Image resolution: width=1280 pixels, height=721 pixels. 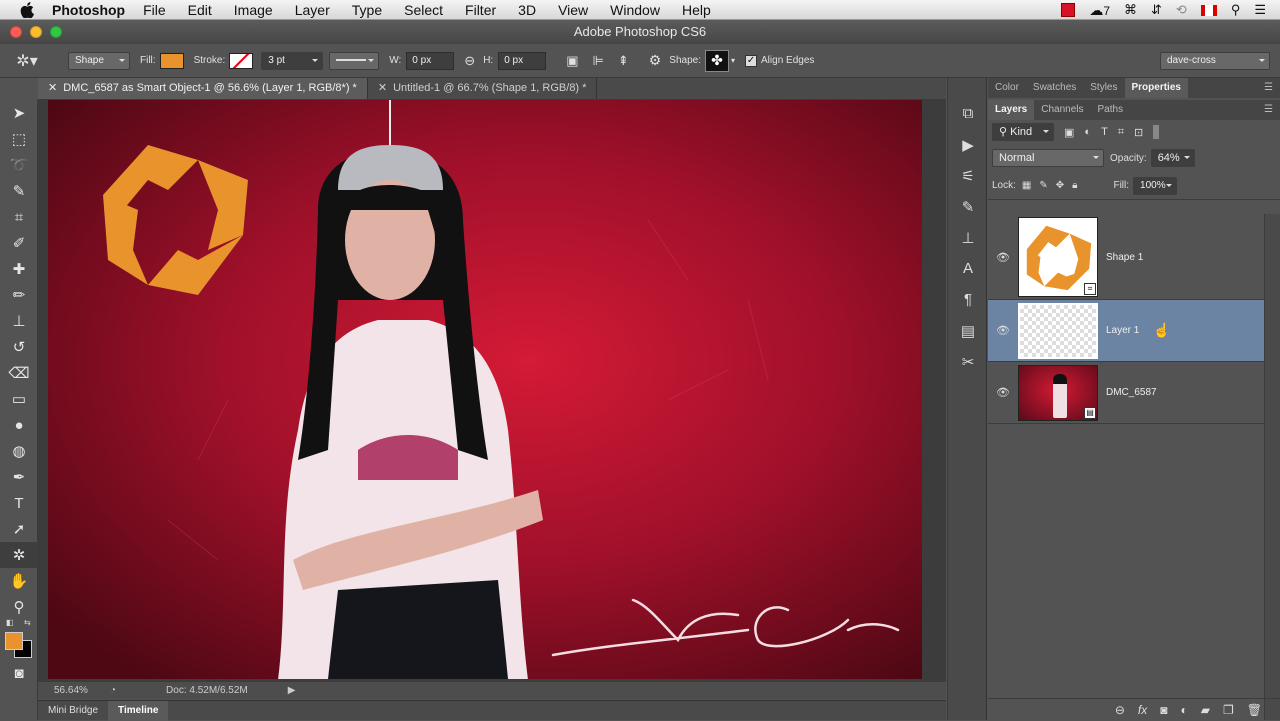 What do you see at coordinates (79, 690) in the screenshot?
I see `zoom-level: 56.64%` at bounding box center [79, 690].